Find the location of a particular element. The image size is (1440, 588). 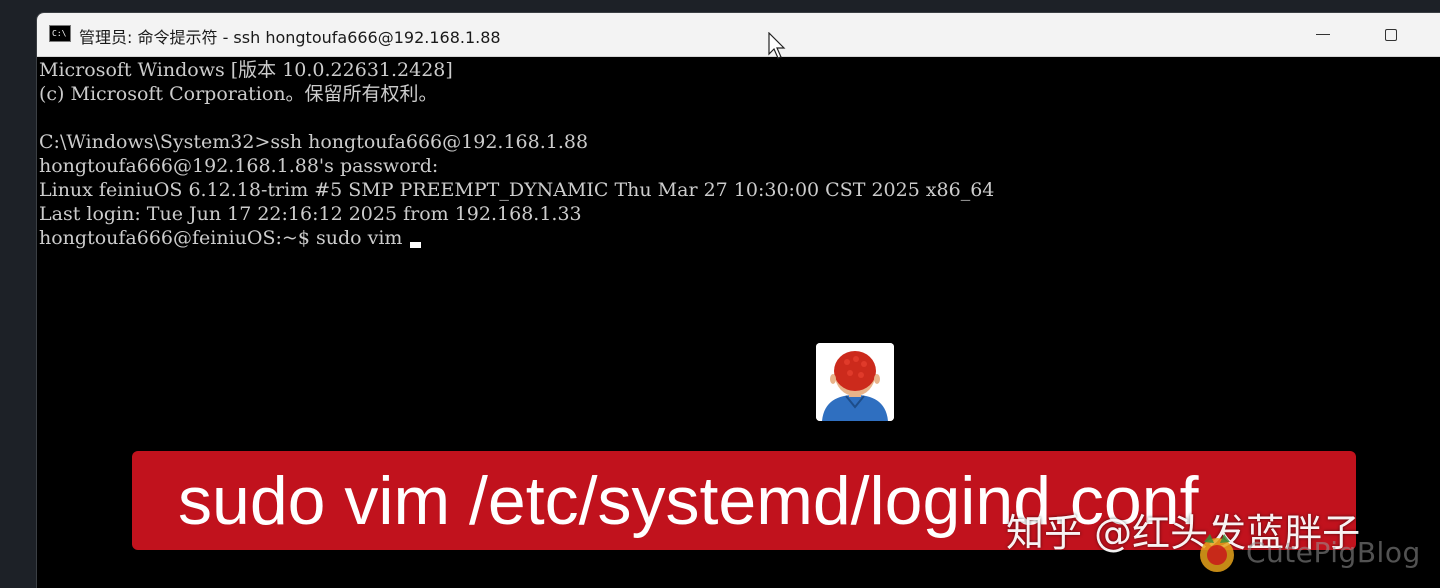

minimize-icon is located at coordinates (1323, 34).